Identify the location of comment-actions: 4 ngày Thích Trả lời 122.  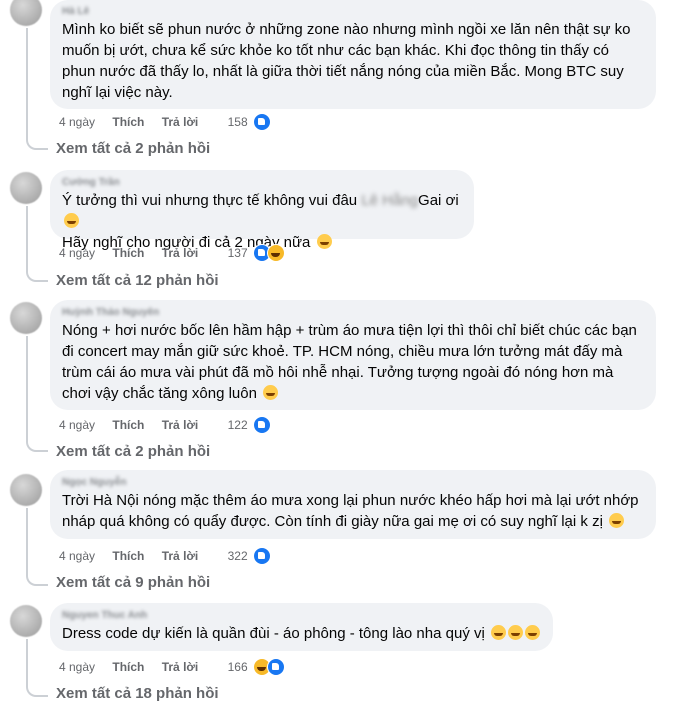
(165, 424).